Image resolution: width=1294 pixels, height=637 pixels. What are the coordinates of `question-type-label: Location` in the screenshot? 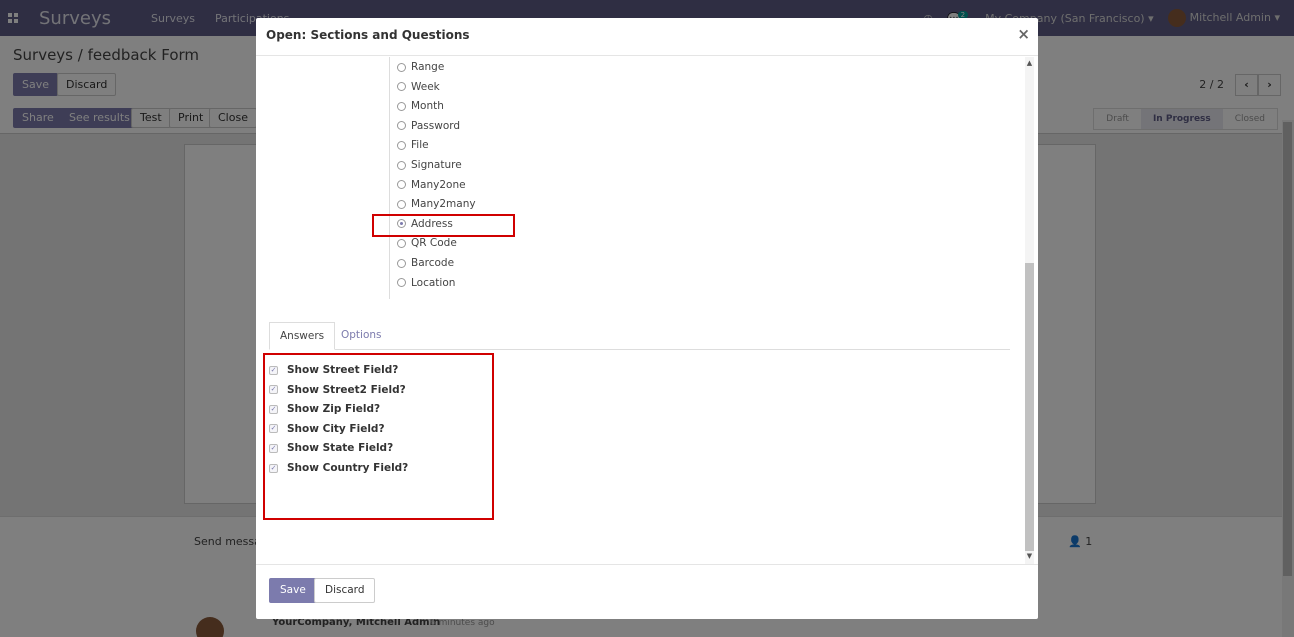 It's located at (433, 282).